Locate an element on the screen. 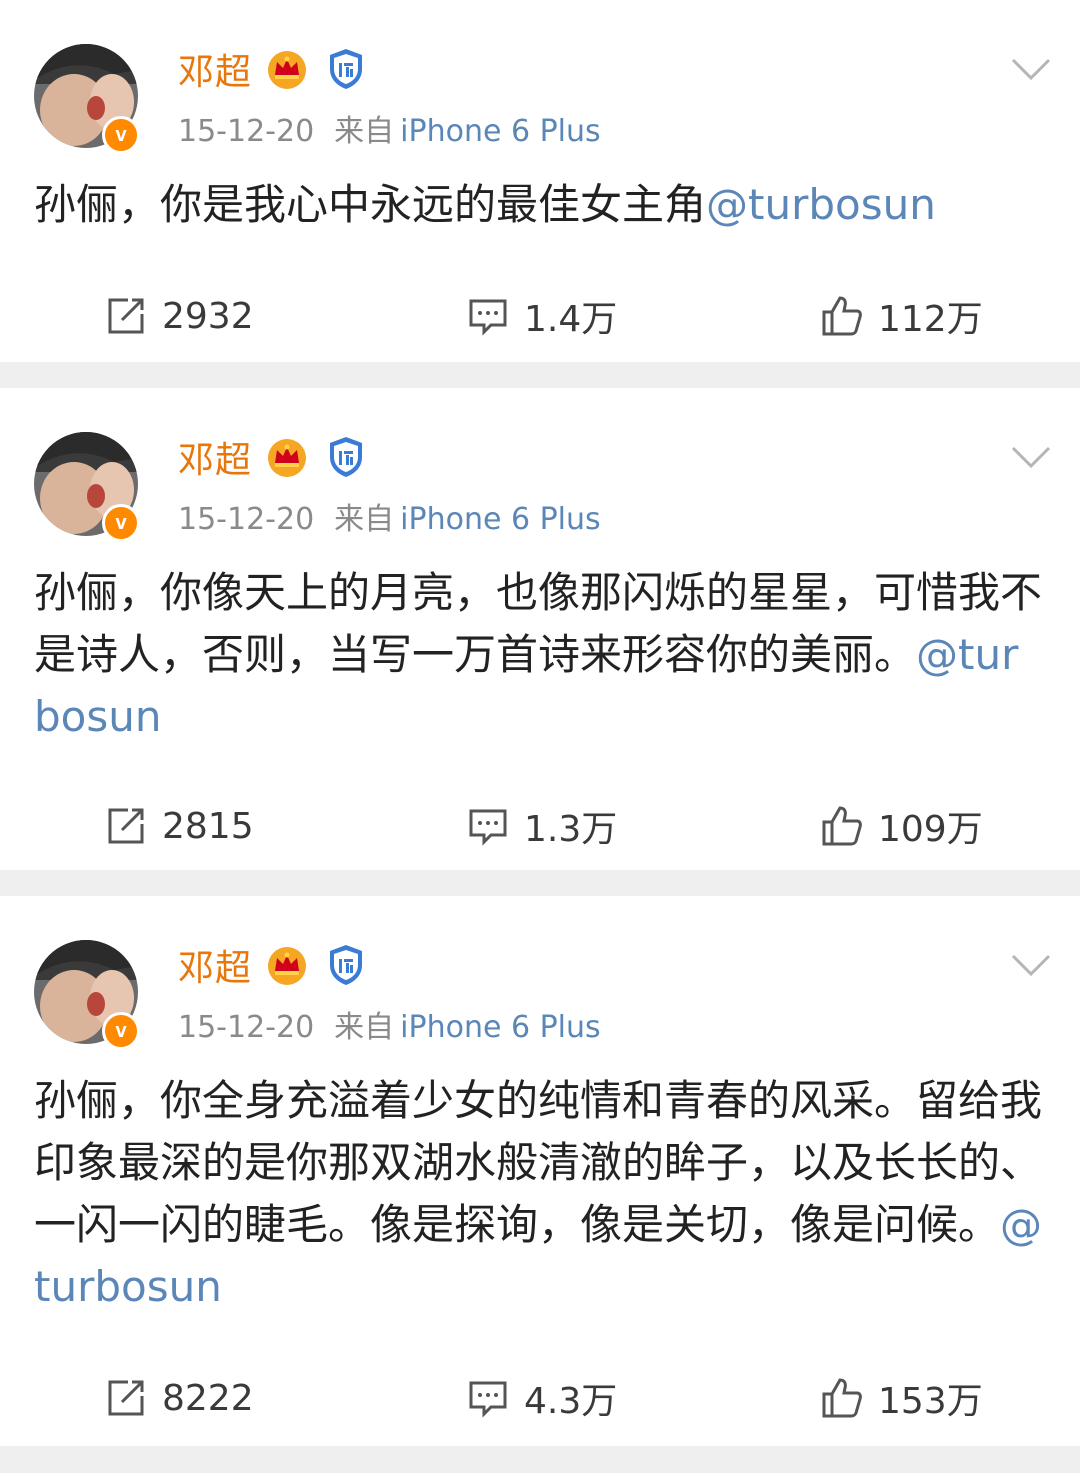  like-button: 109万 is located at coordinates (901, 826).